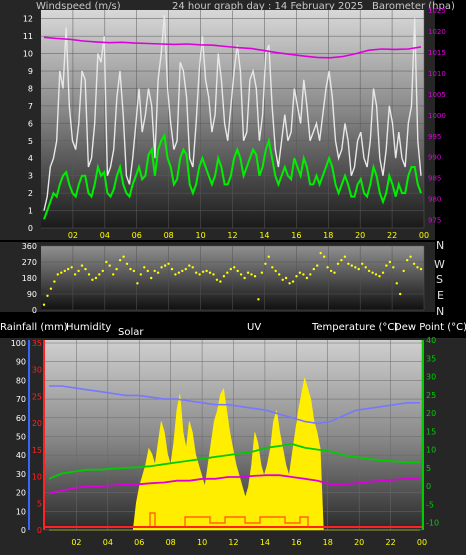 The image size is (466, 555). I want to click on temp-x-tick-label: 20, so click(359, 542).